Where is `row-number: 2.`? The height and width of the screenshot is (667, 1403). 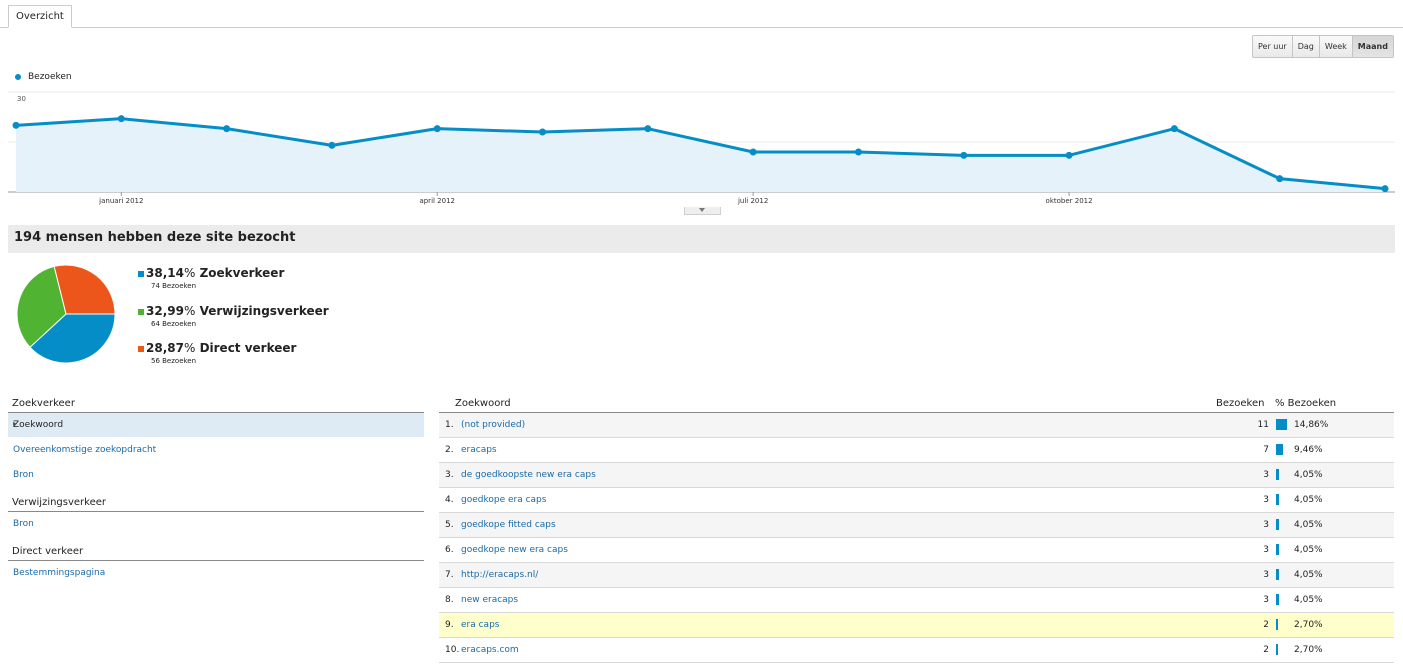 row-number: 2. is located at coordinates (449, 450).